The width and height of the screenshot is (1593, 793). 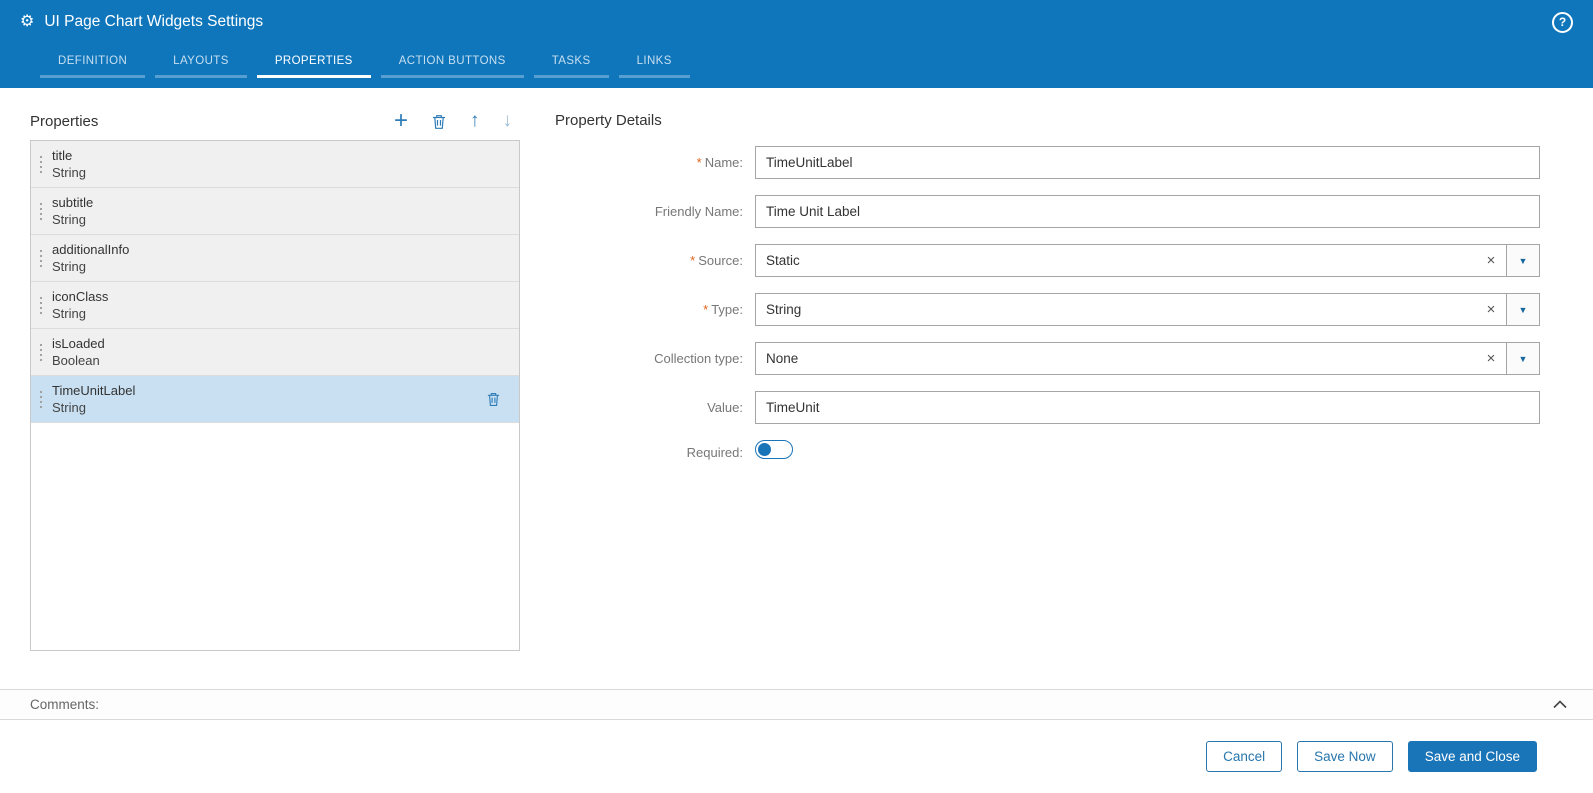 I want to click on form-row-source: * Source: Static × ▼, so click(x=1047, y=260).